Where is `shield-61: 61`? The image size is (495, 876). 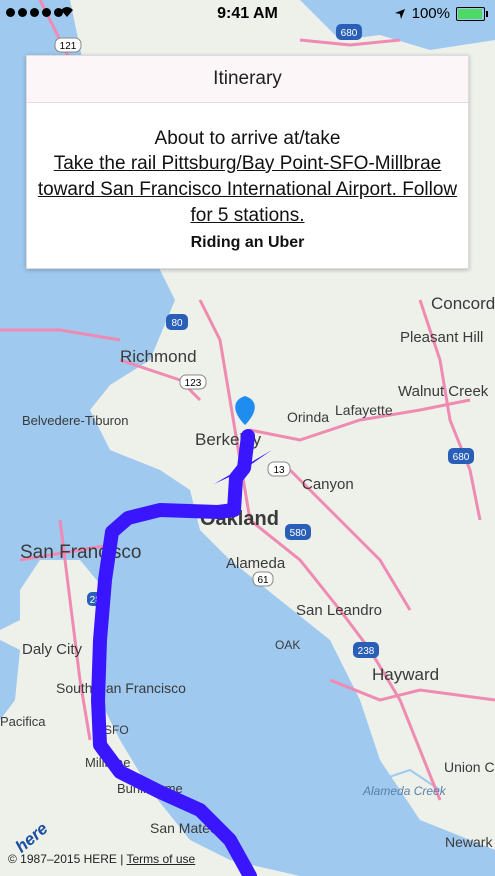
shield-61: 61 is located at coordinates (263, 579).